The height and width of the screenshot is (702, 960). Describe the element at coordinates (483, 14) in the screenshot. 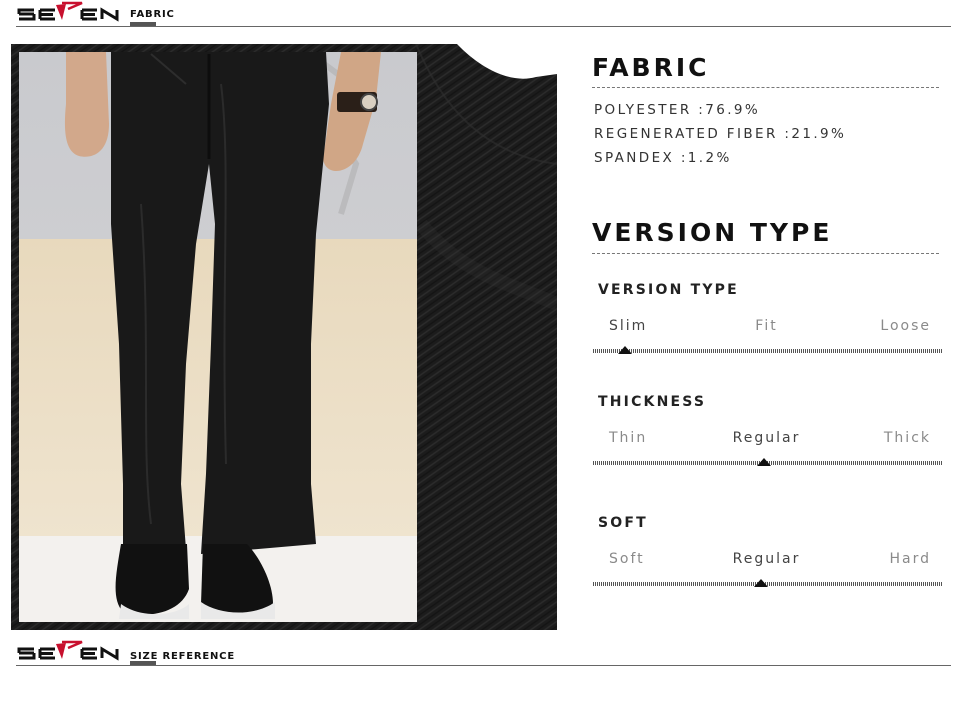

I see `header-bar: FABRIC` at that location.